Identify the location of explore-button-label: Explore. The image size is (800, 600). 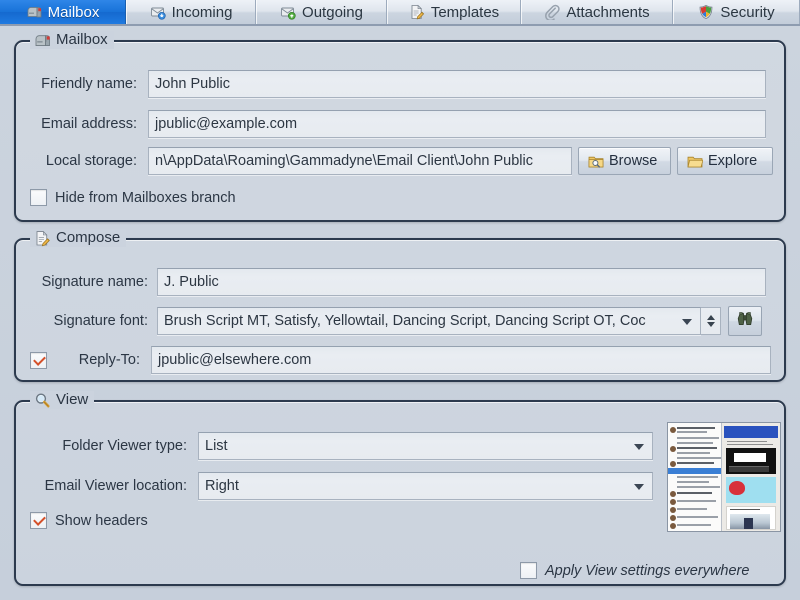
(733, 161).